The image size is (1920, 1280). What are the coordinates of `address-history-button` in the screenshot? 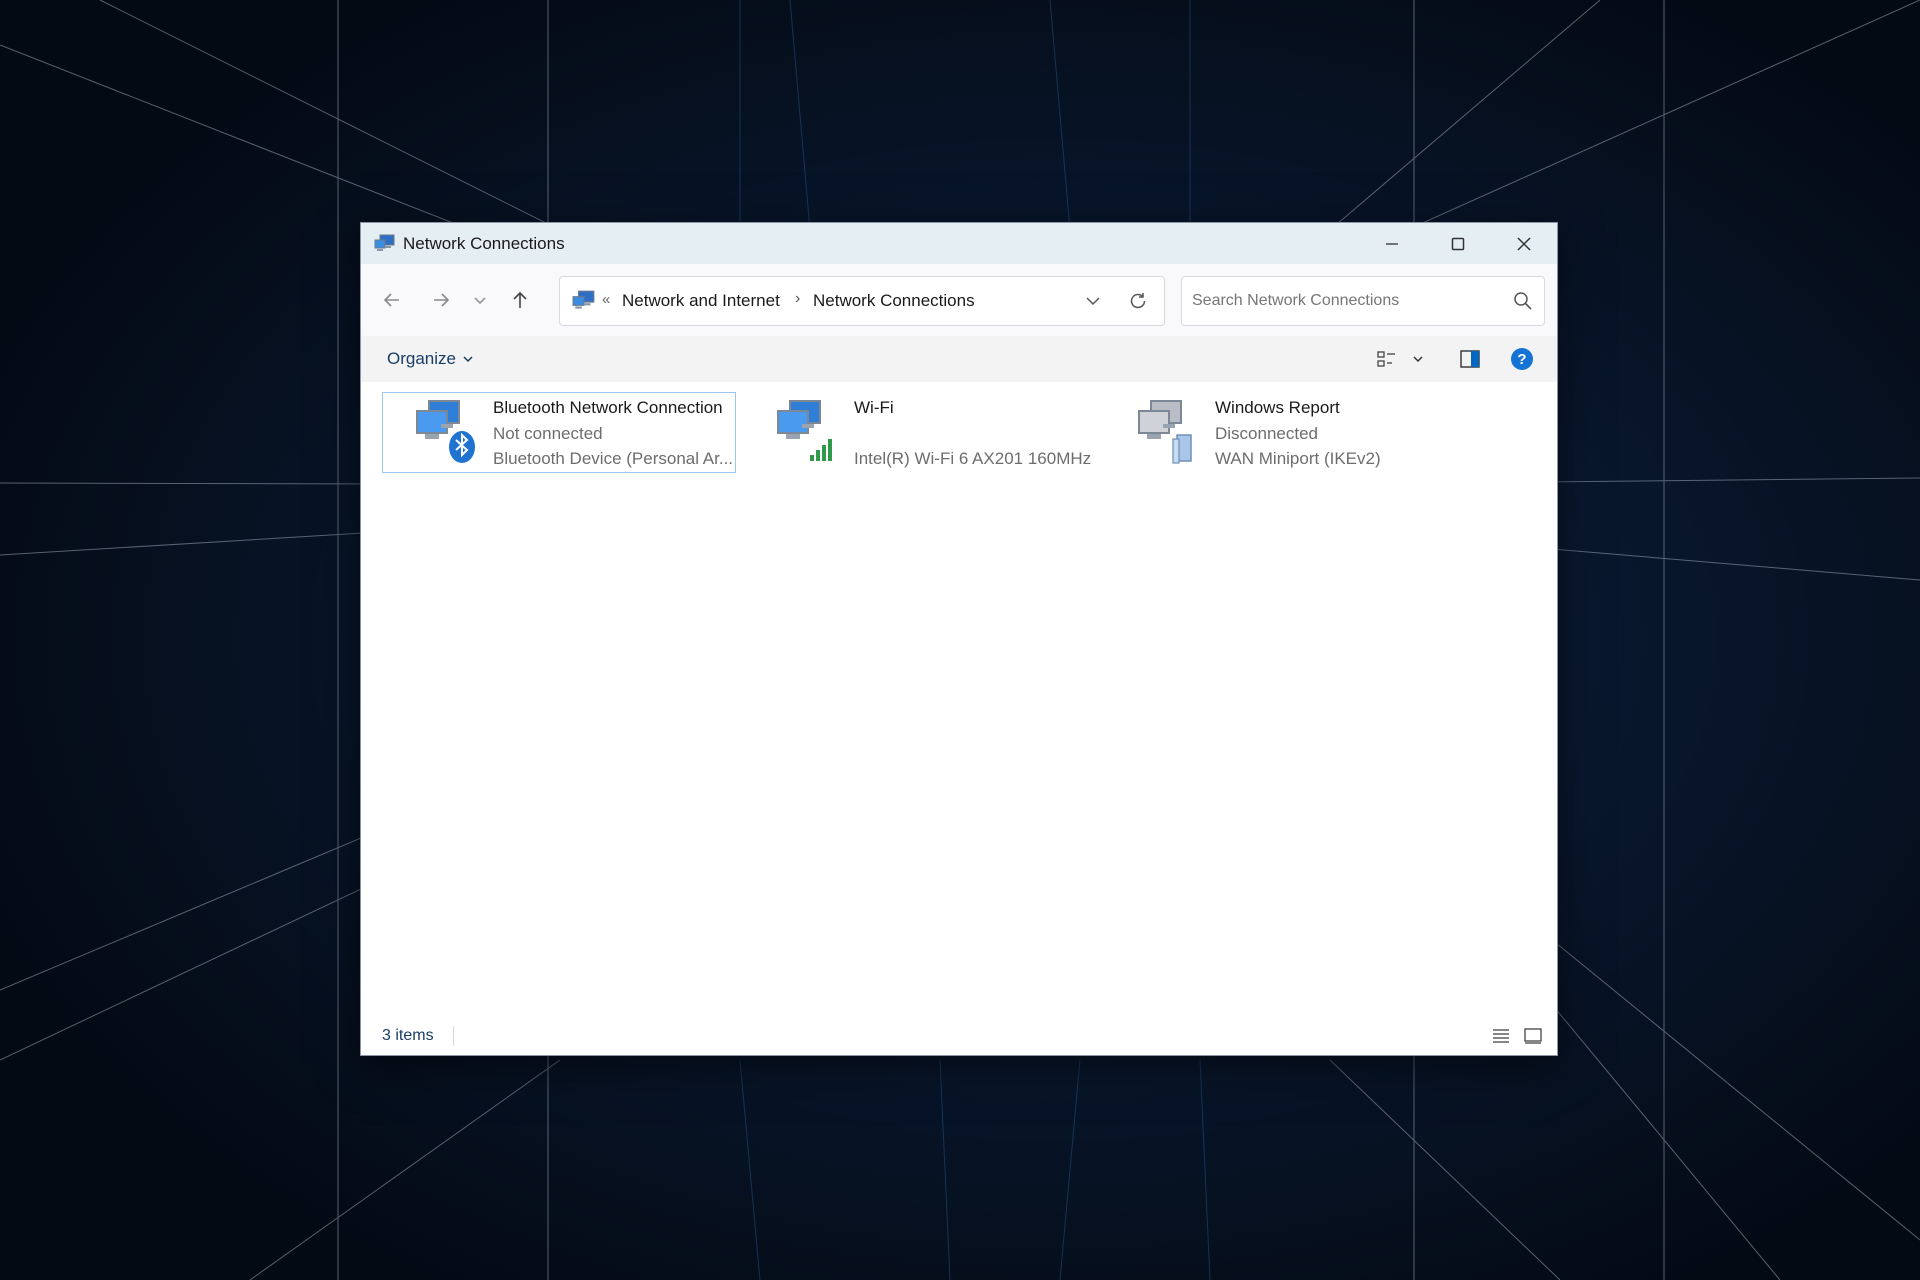 It's located at (1093, 301).